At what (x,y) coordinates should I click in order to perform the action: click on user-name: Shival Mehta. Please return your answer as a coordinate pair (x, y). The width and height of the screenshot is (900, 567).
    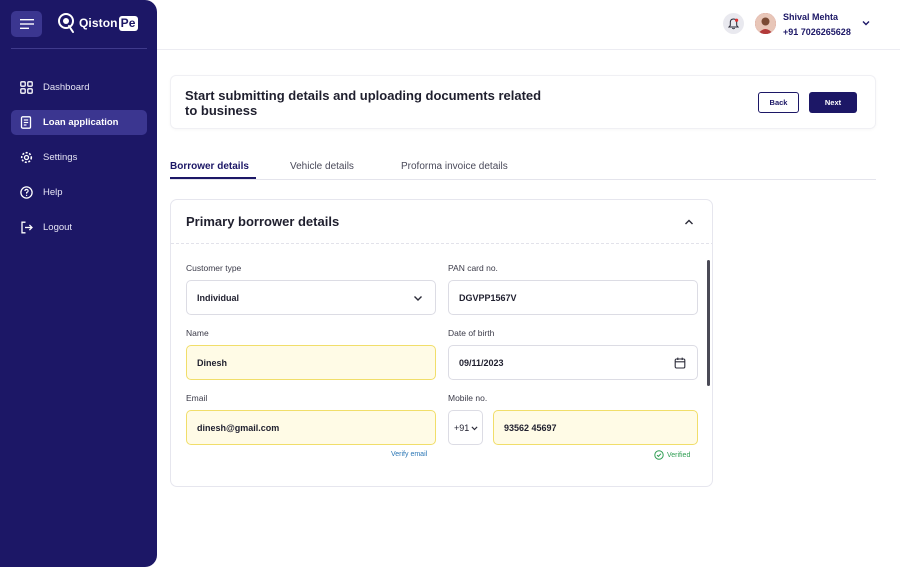
    Looking at the image, I should click on (811, 17).